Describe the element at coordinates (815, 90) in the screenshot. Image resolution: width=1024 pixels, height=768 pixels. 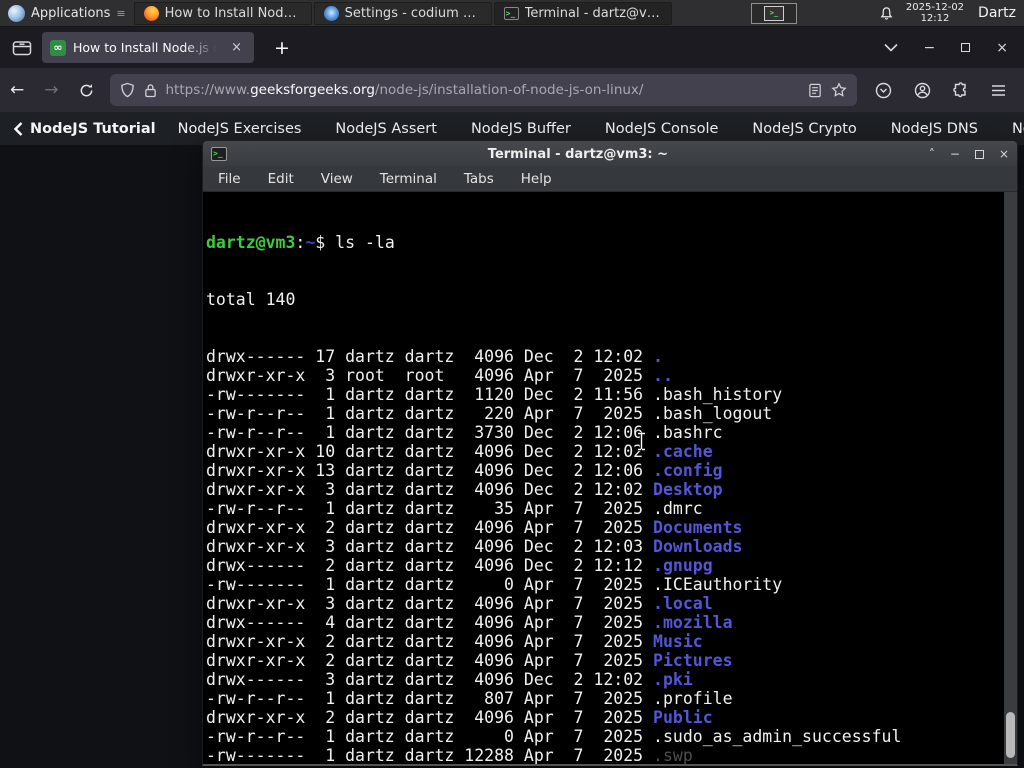
I see `reader-mode-icon` at that location.